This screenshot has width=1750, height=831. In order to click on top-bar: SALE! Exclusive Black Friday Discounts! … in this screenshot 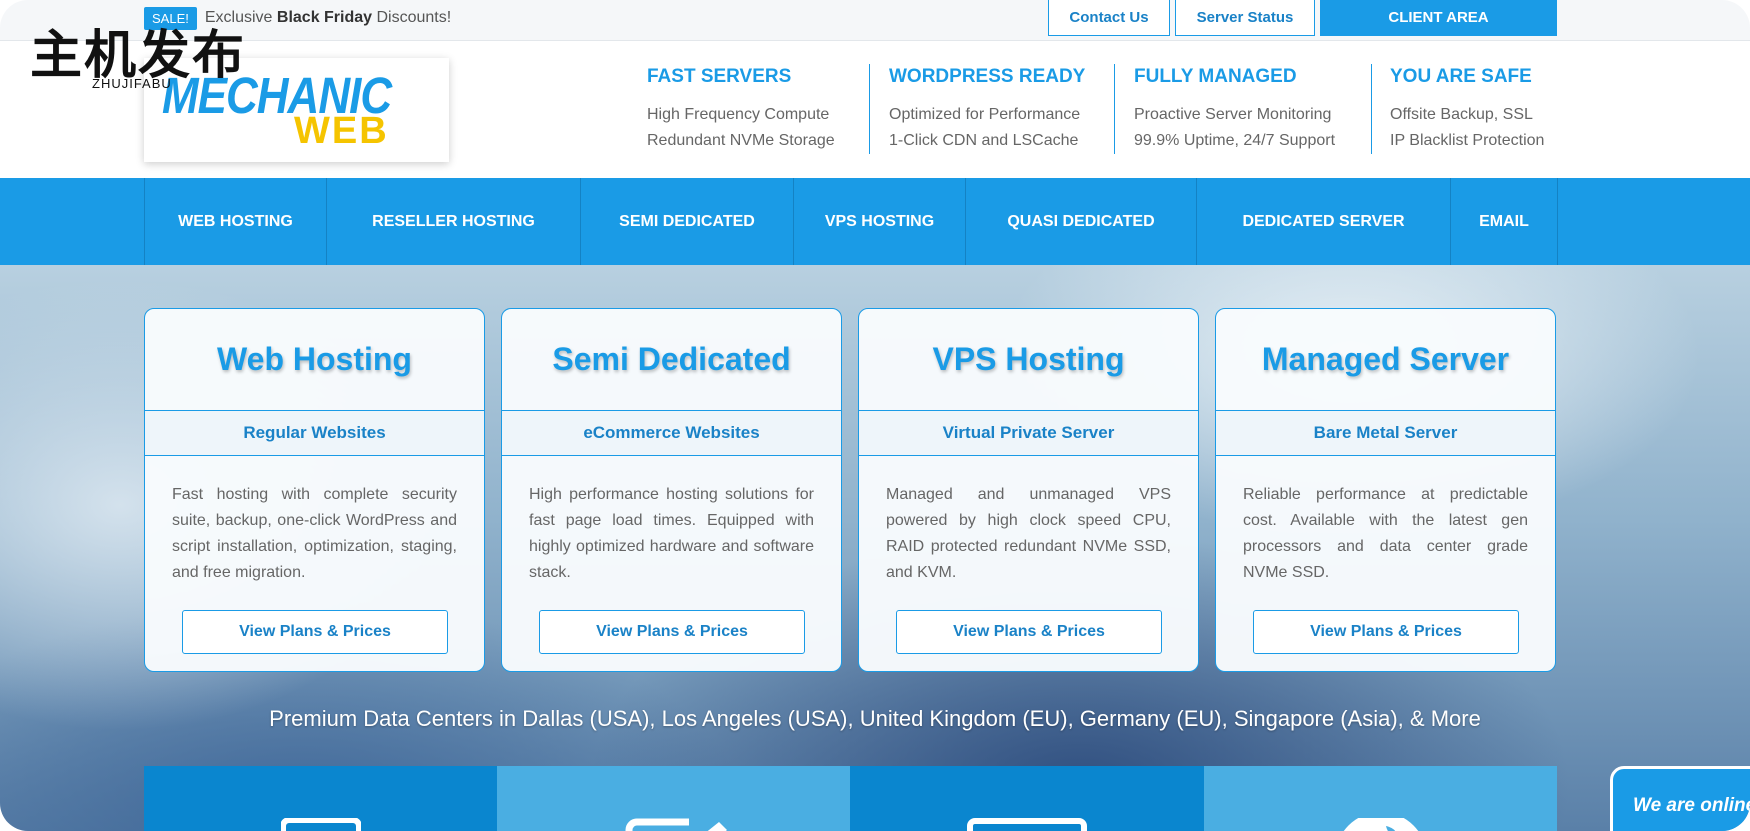, I will do `click(875, 20)`.